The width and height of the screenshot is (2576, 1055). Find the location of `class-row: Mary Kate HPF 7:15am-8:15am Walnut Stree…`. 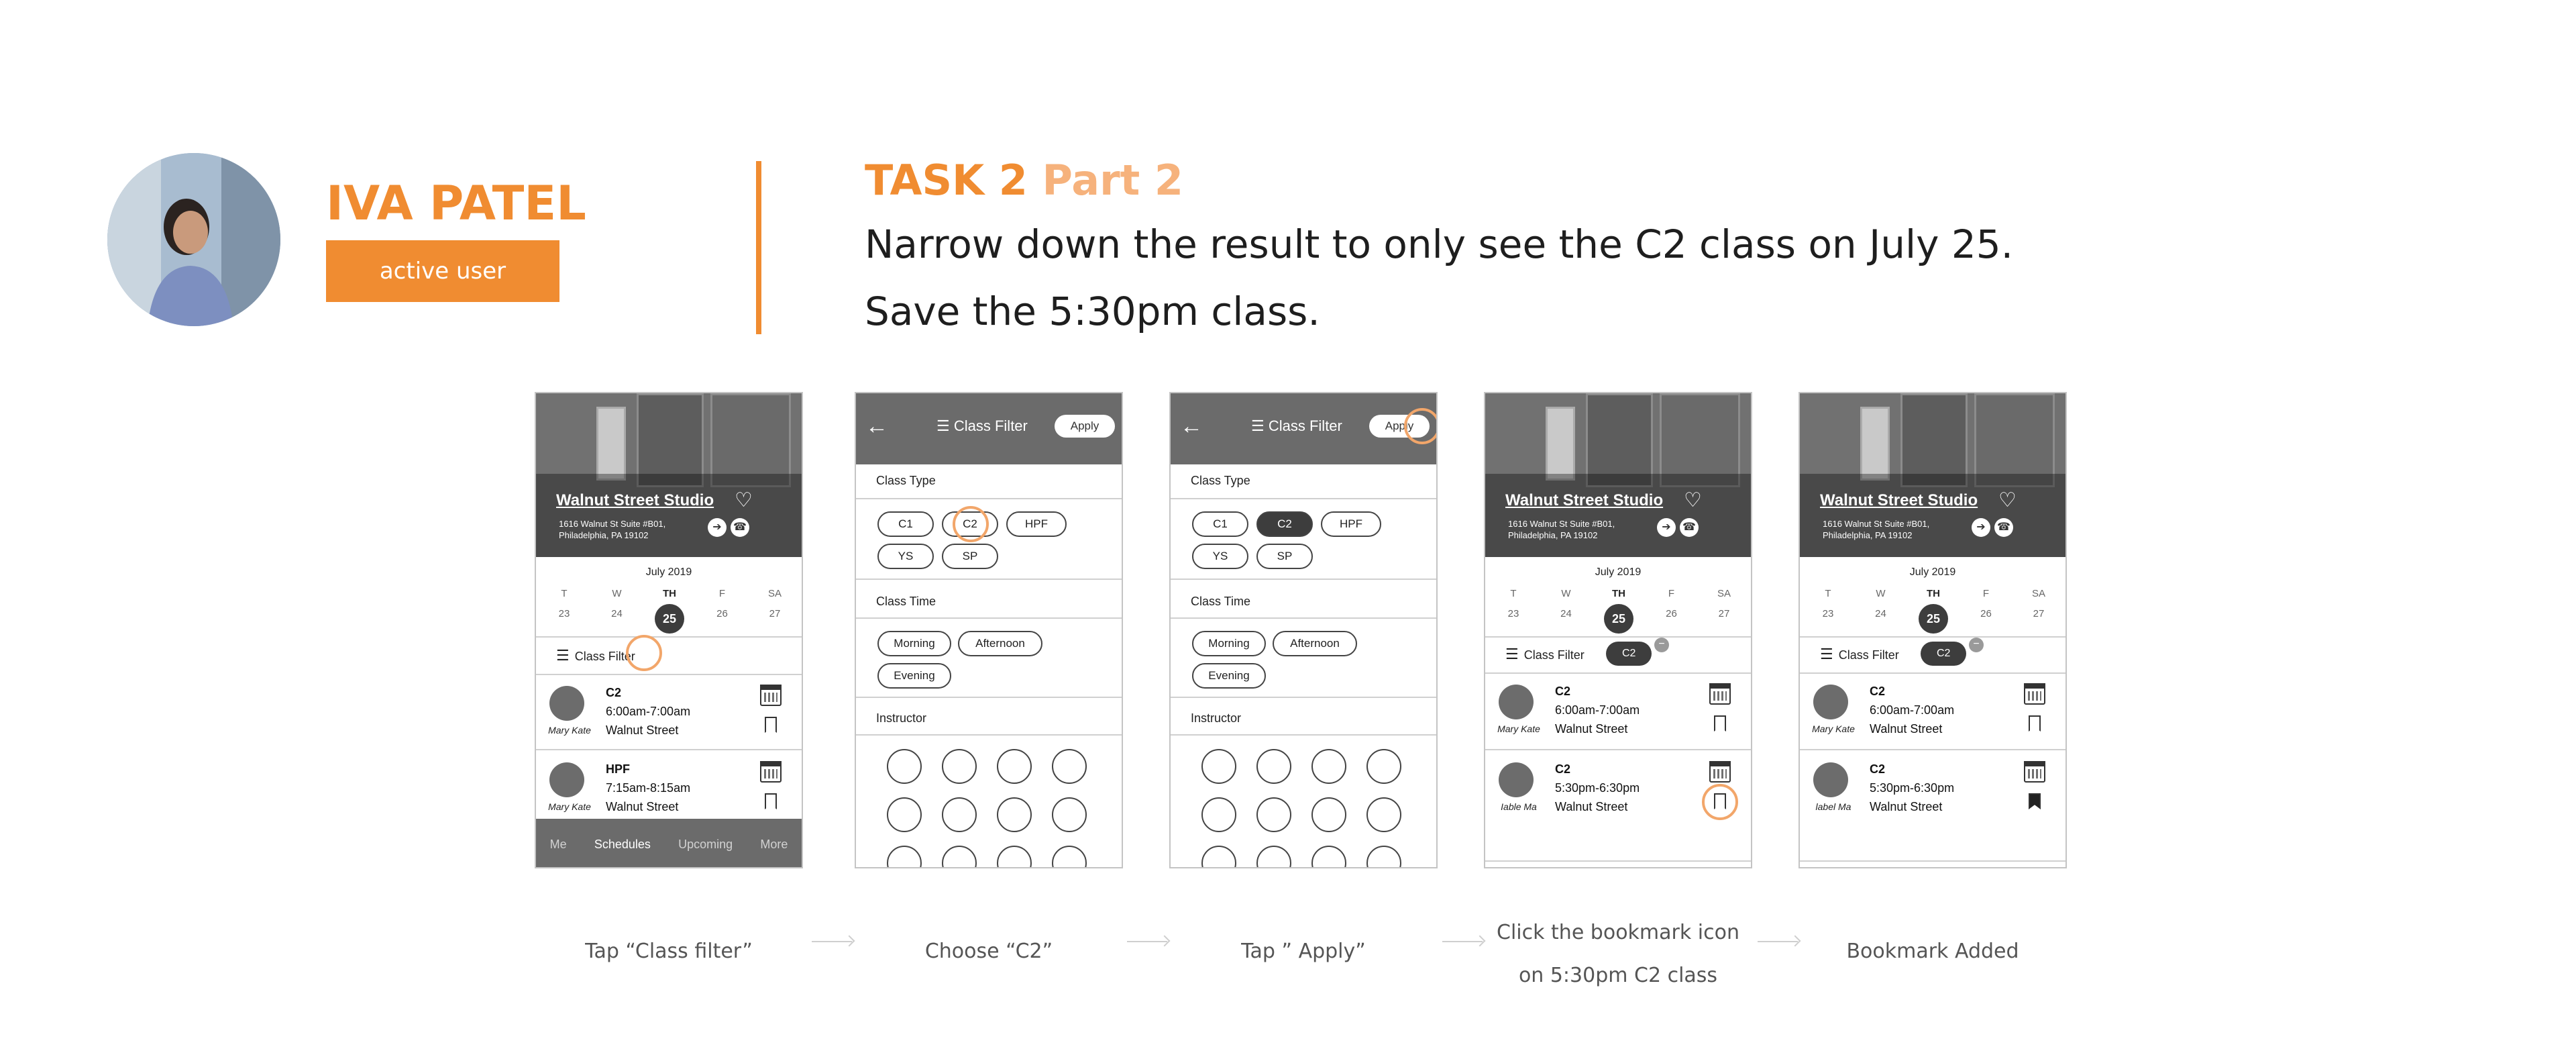

class-row: Mary Kate HPF 7:15am-8:15am Walnut Stree… is located at coordinates (669, 790).